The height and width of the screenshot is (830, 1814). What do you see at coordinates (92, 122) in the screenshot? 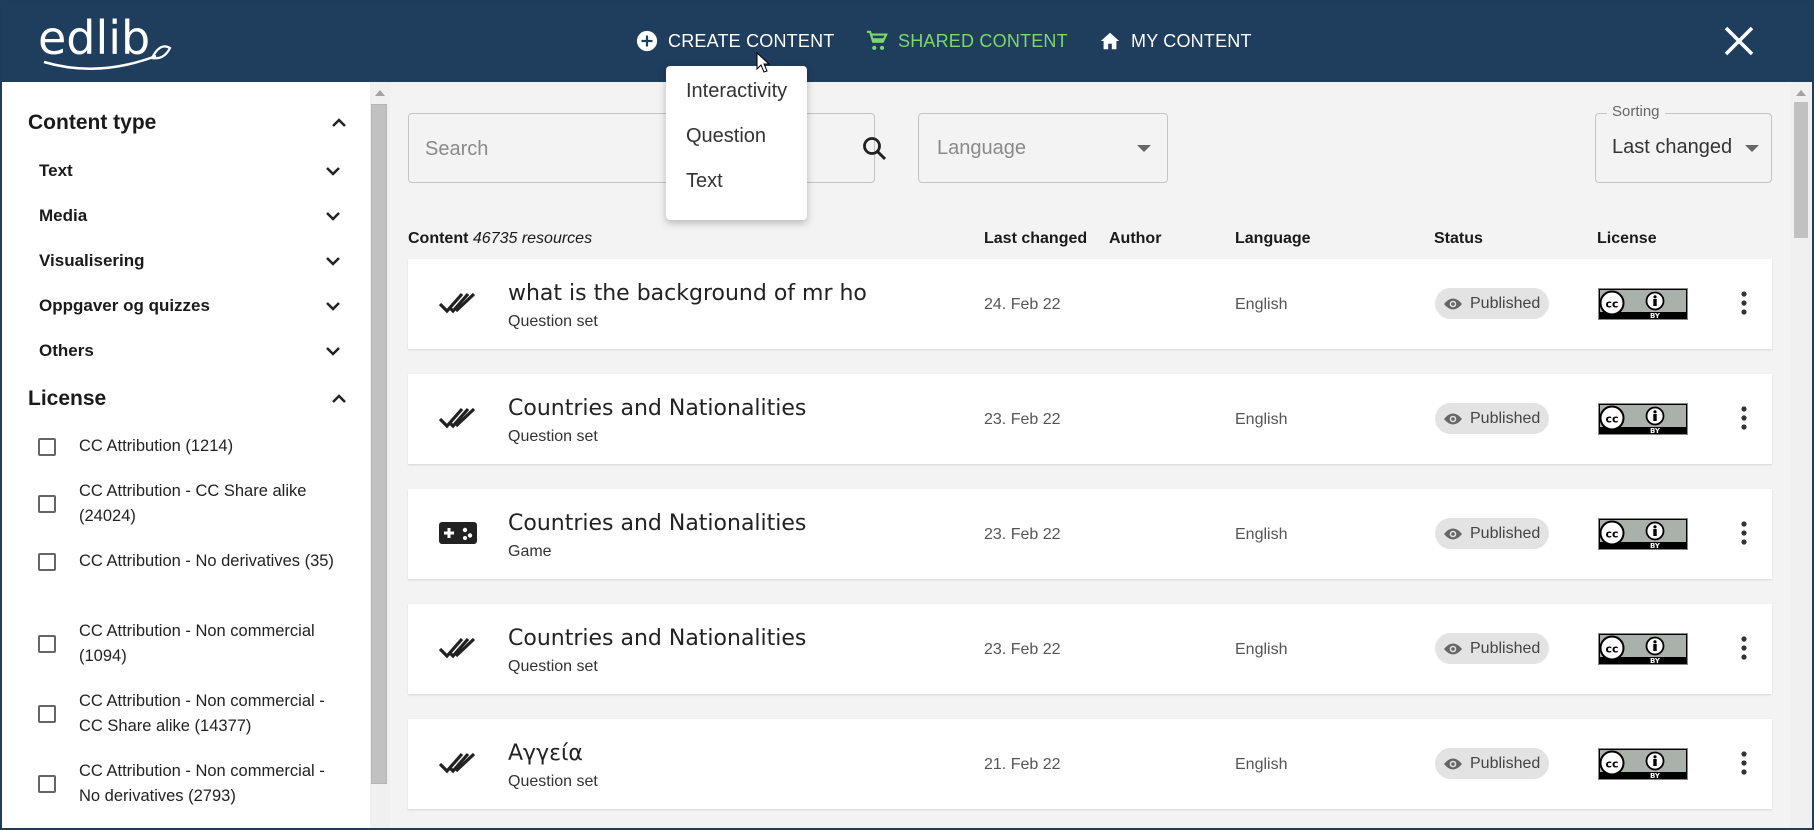
I see `section-title: Content type` at bounding box center [92, 122].